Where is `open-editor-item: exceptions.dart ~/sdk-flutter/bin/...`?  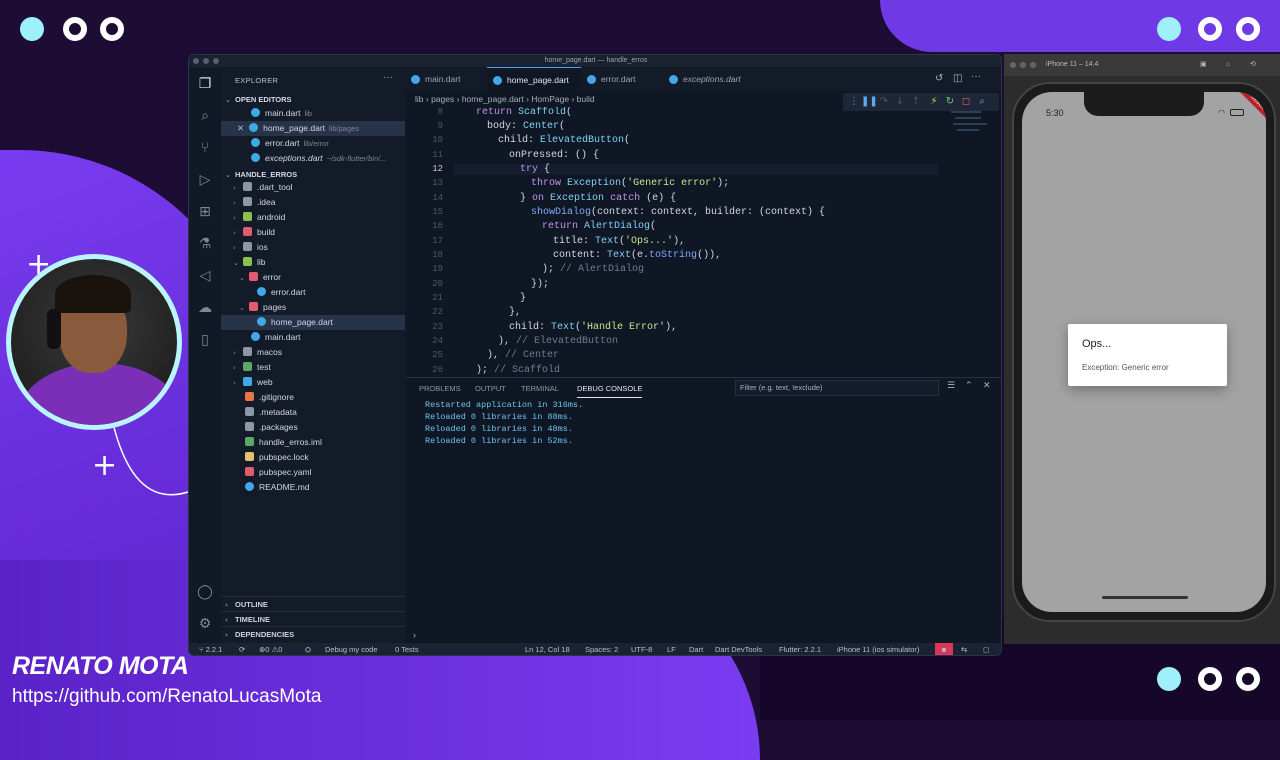 open-editor-item: exceptions.dart ~/sdk-flutter/bin/... is located at coordinates (313, 158).